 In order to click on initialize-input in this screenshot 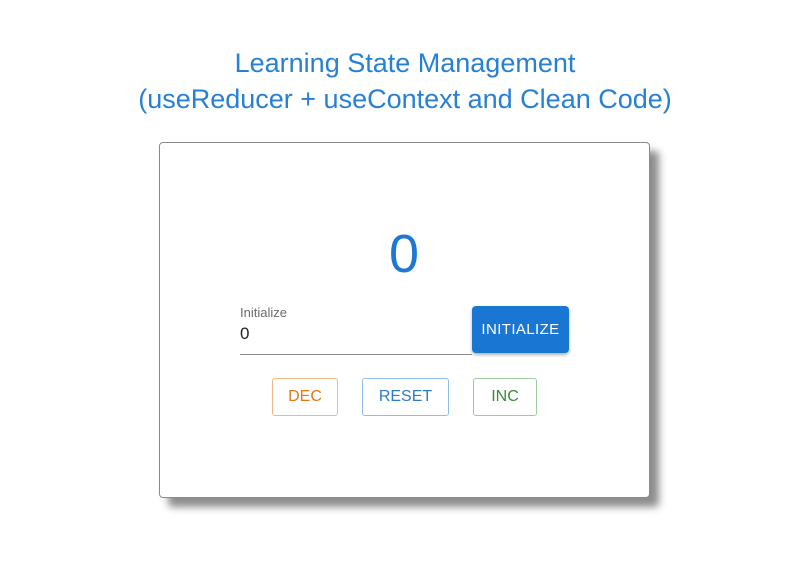, I will do `click(354, 334)`.